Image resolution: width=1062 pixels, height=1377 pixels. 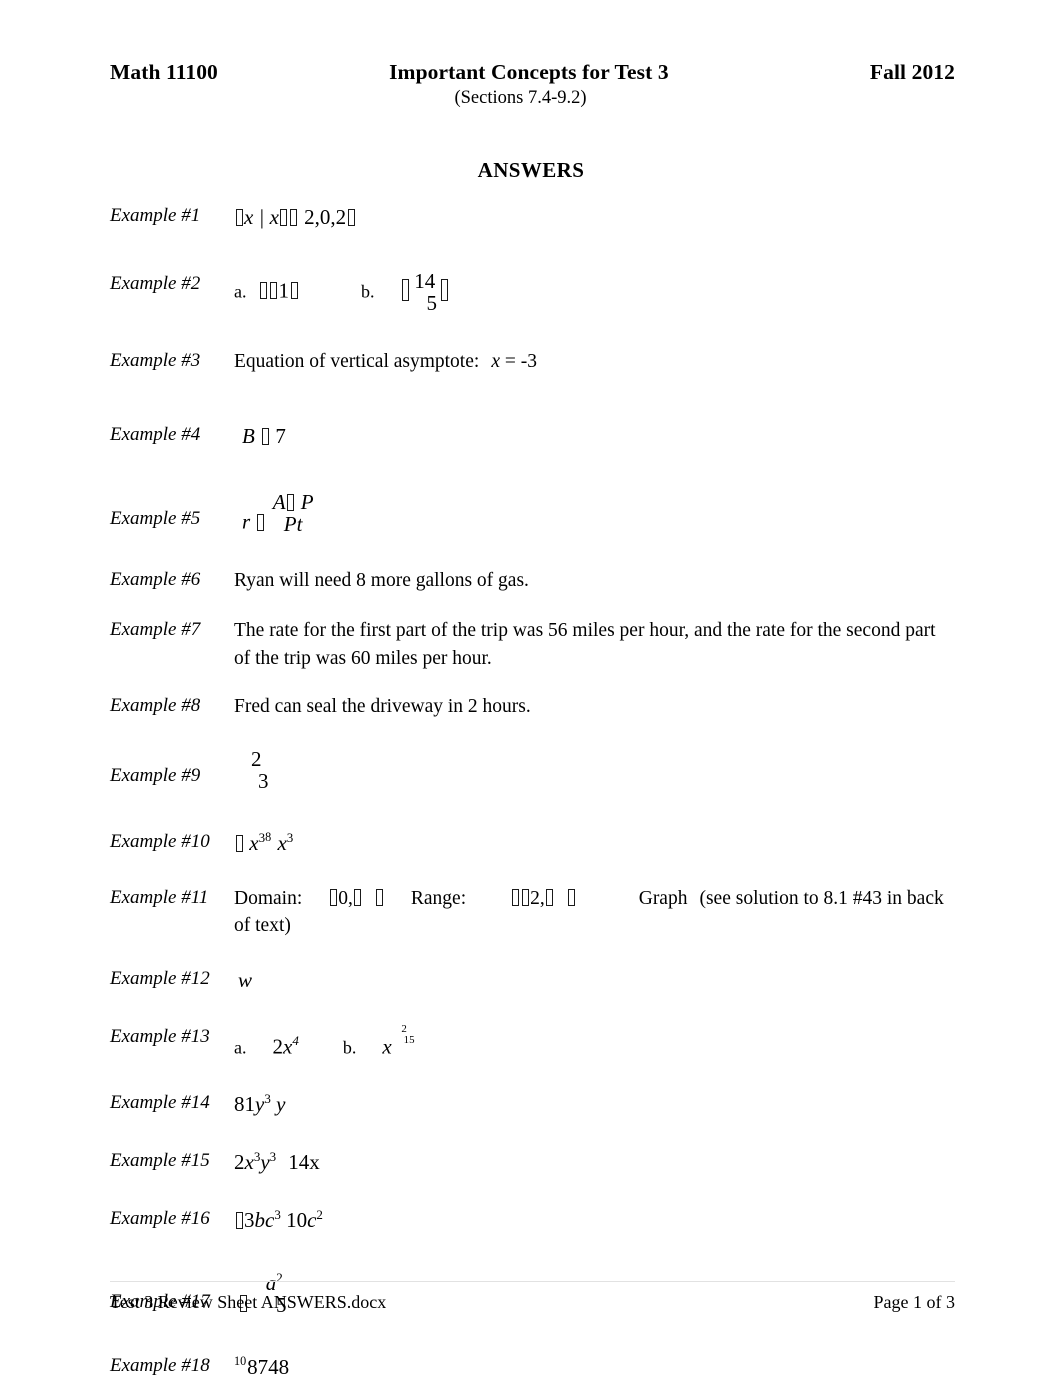 What do you see at coordinates (261, 217) in the screenshot?
I see `set-builder-body: x | x` at bounding box center [261, 217].